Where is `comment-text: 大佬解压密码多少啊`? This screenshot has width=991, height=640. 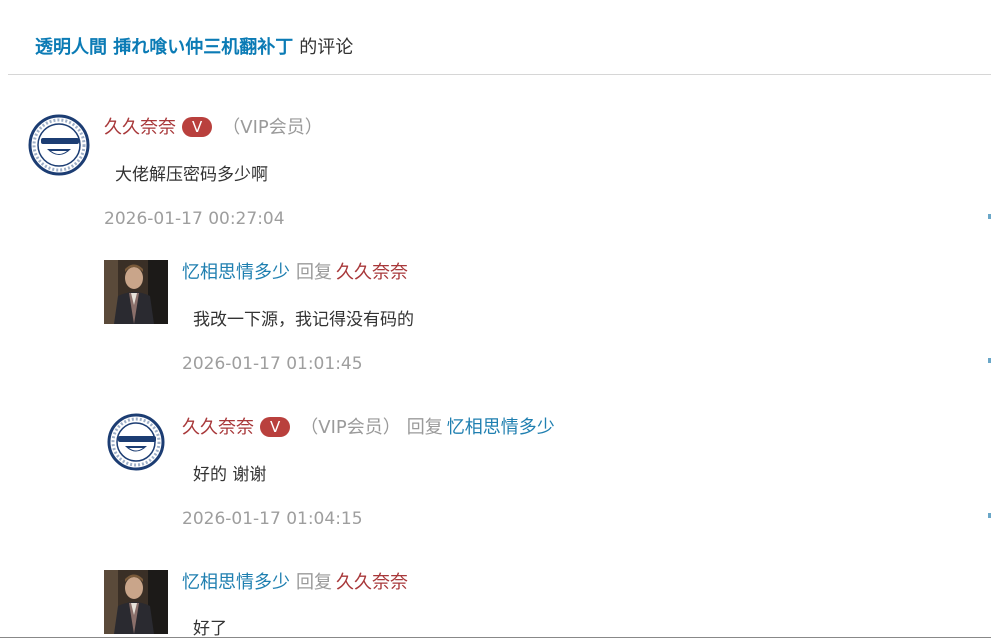
comment-text: 大佬解压密码多少啊 is located at coordinates (191, 175).